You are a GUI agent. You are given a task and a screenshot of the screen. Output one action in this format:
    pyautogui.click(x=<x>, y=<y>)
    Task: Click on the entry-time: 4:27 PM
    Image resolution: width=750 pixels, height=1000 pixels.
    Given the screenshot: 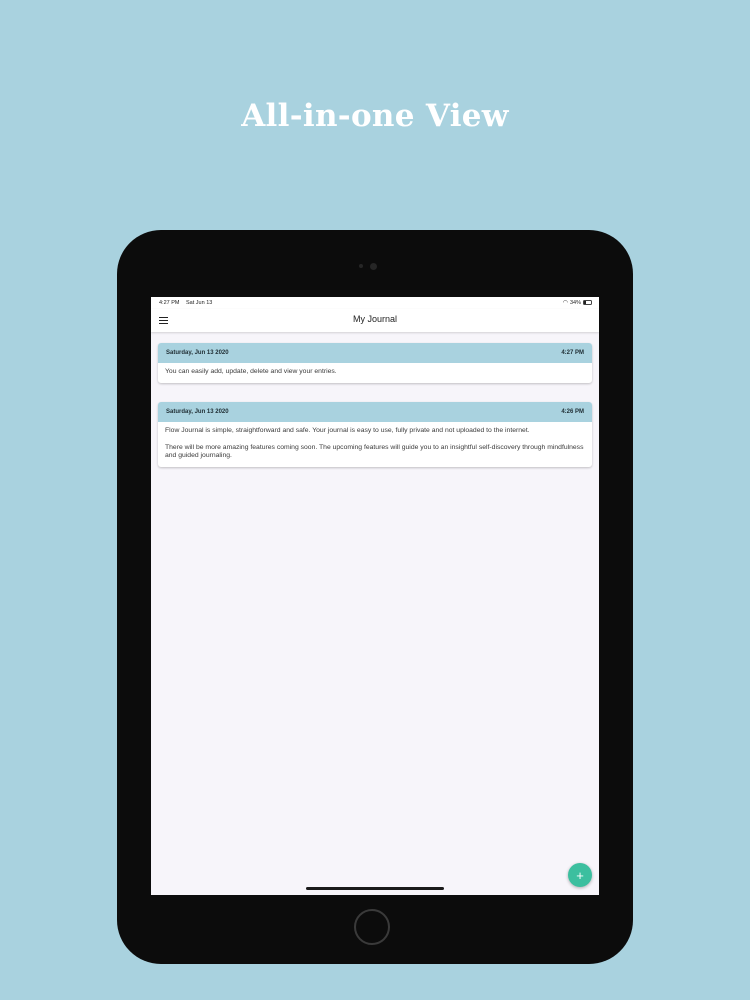 What is the action you would take?
    pyautogui.click(x=572, y=353)
    